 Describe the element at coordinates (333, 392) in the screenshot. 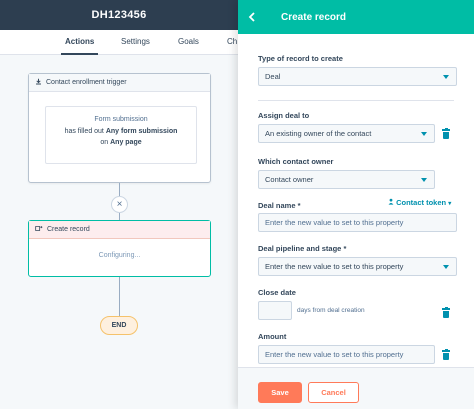

I see `cancel-button: Cancel` at that location.